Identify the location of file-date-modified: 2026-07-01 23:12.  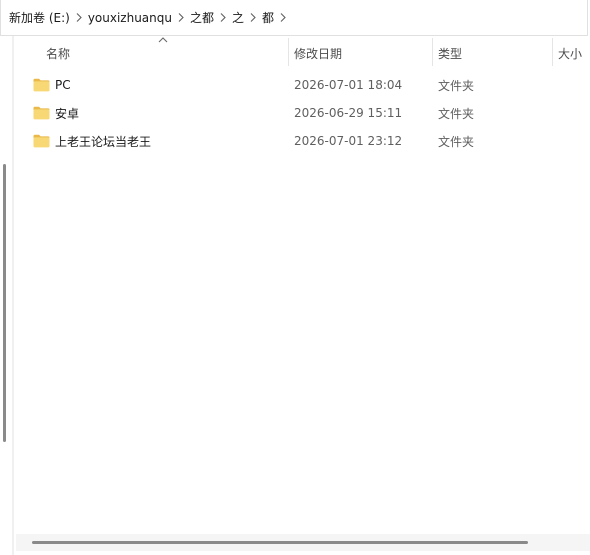
(348, 141).